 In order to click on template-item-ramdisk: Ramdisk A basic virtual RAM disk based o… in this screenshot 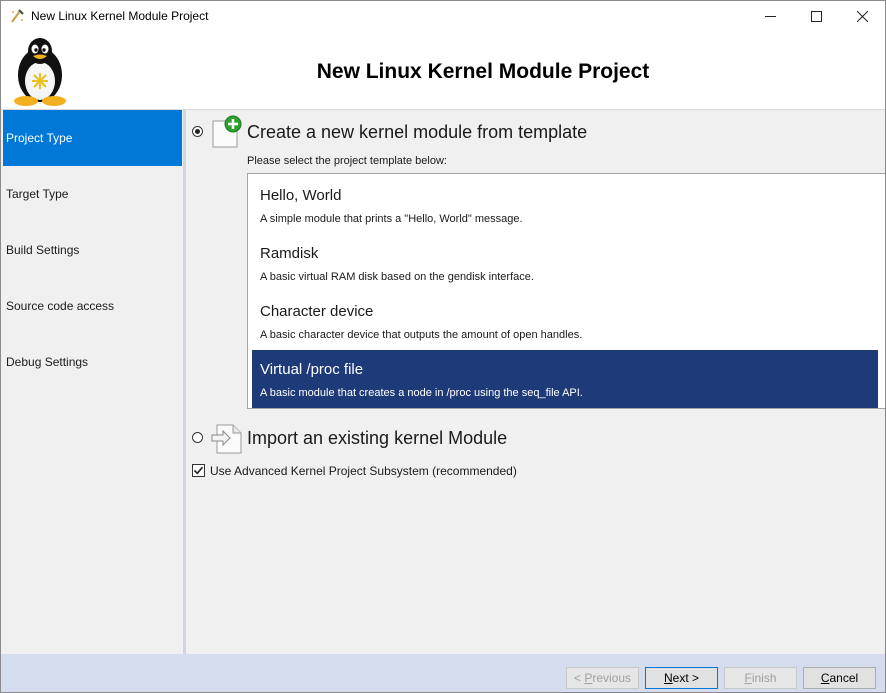, I will do `click(565, 263)`.